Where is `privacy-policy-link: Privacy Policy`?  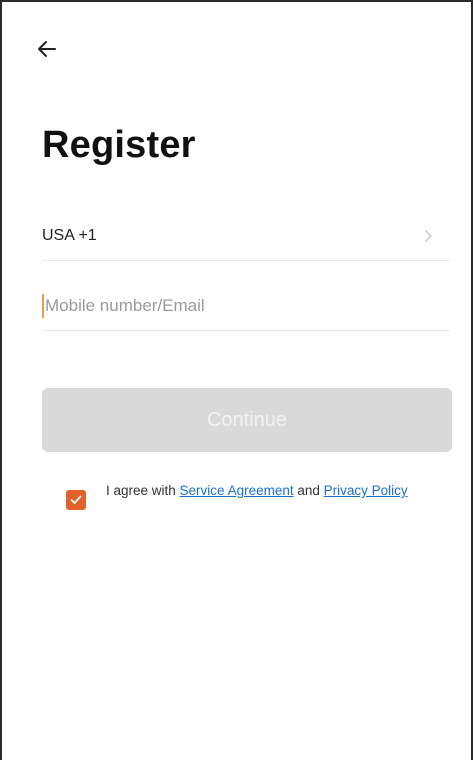 privacy-policy-link: Privacy Policy is located at coordinates (366, 490).